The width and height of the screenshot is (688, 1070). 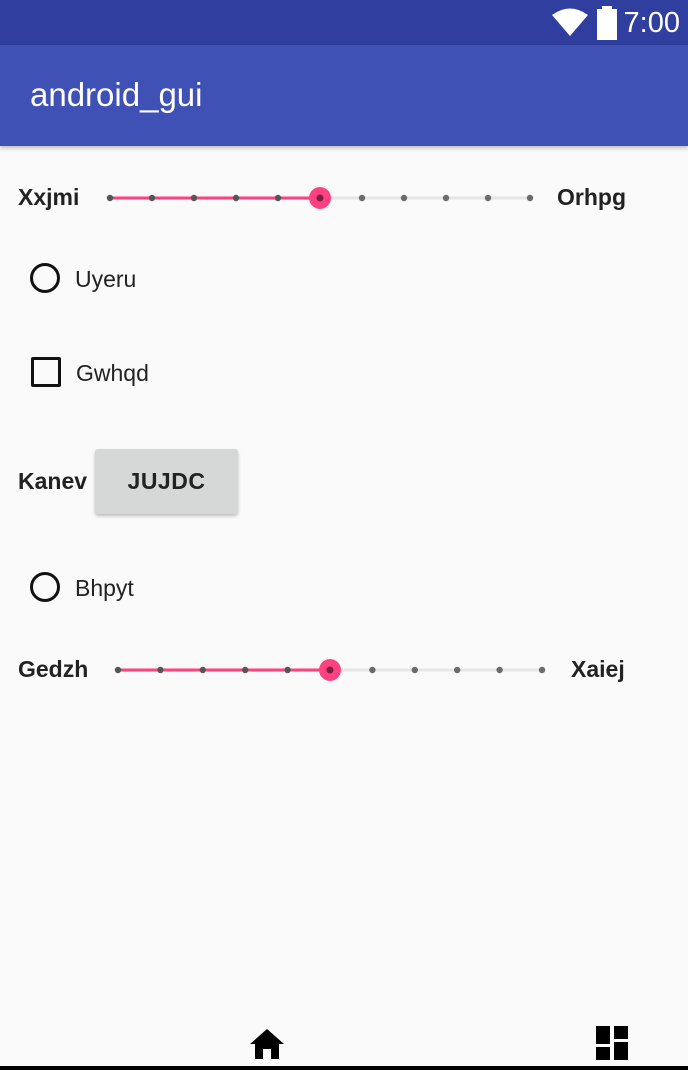 I want to click on app-title: android_gui, so click(x=116, y=94).